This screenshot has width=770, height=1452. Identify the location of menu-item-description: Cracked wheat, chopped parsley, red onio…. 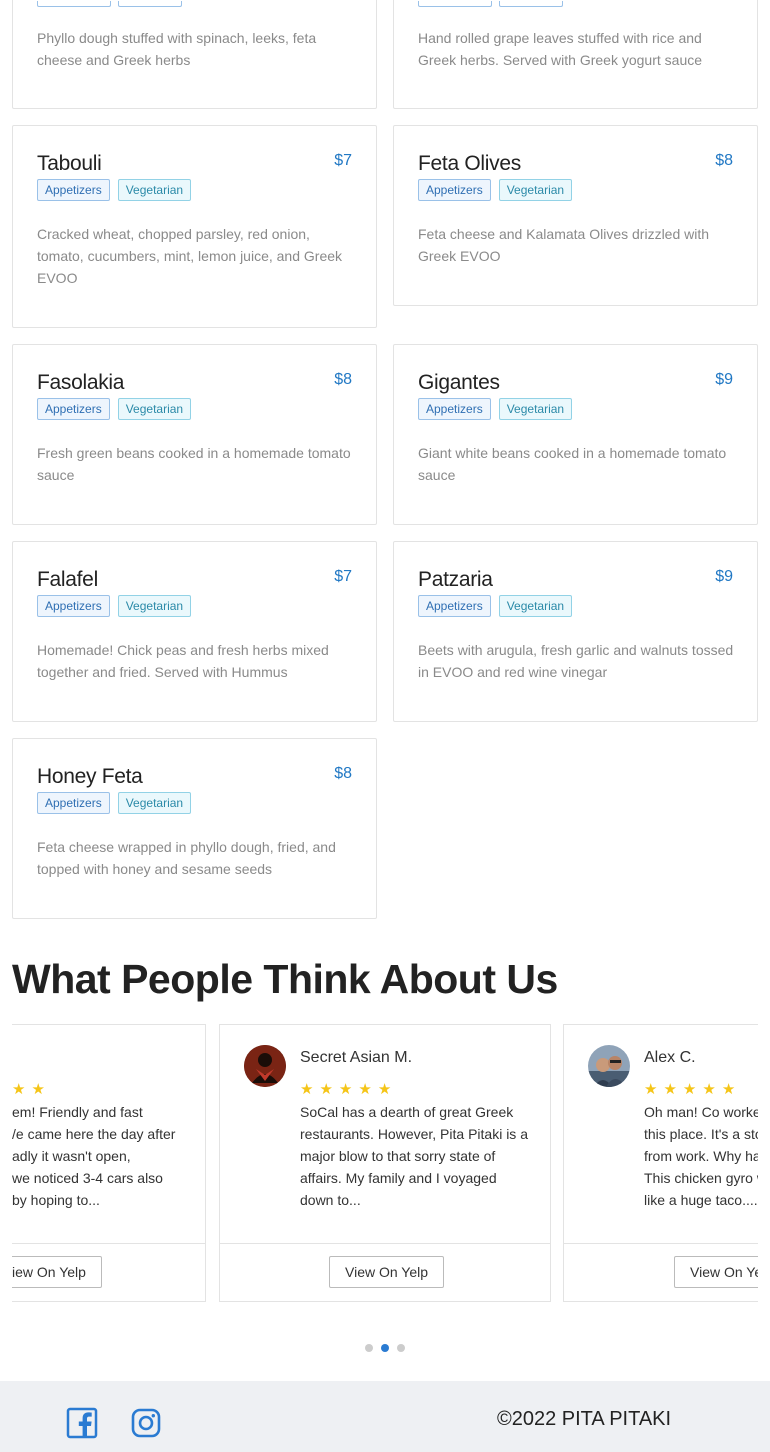
(190, 256).